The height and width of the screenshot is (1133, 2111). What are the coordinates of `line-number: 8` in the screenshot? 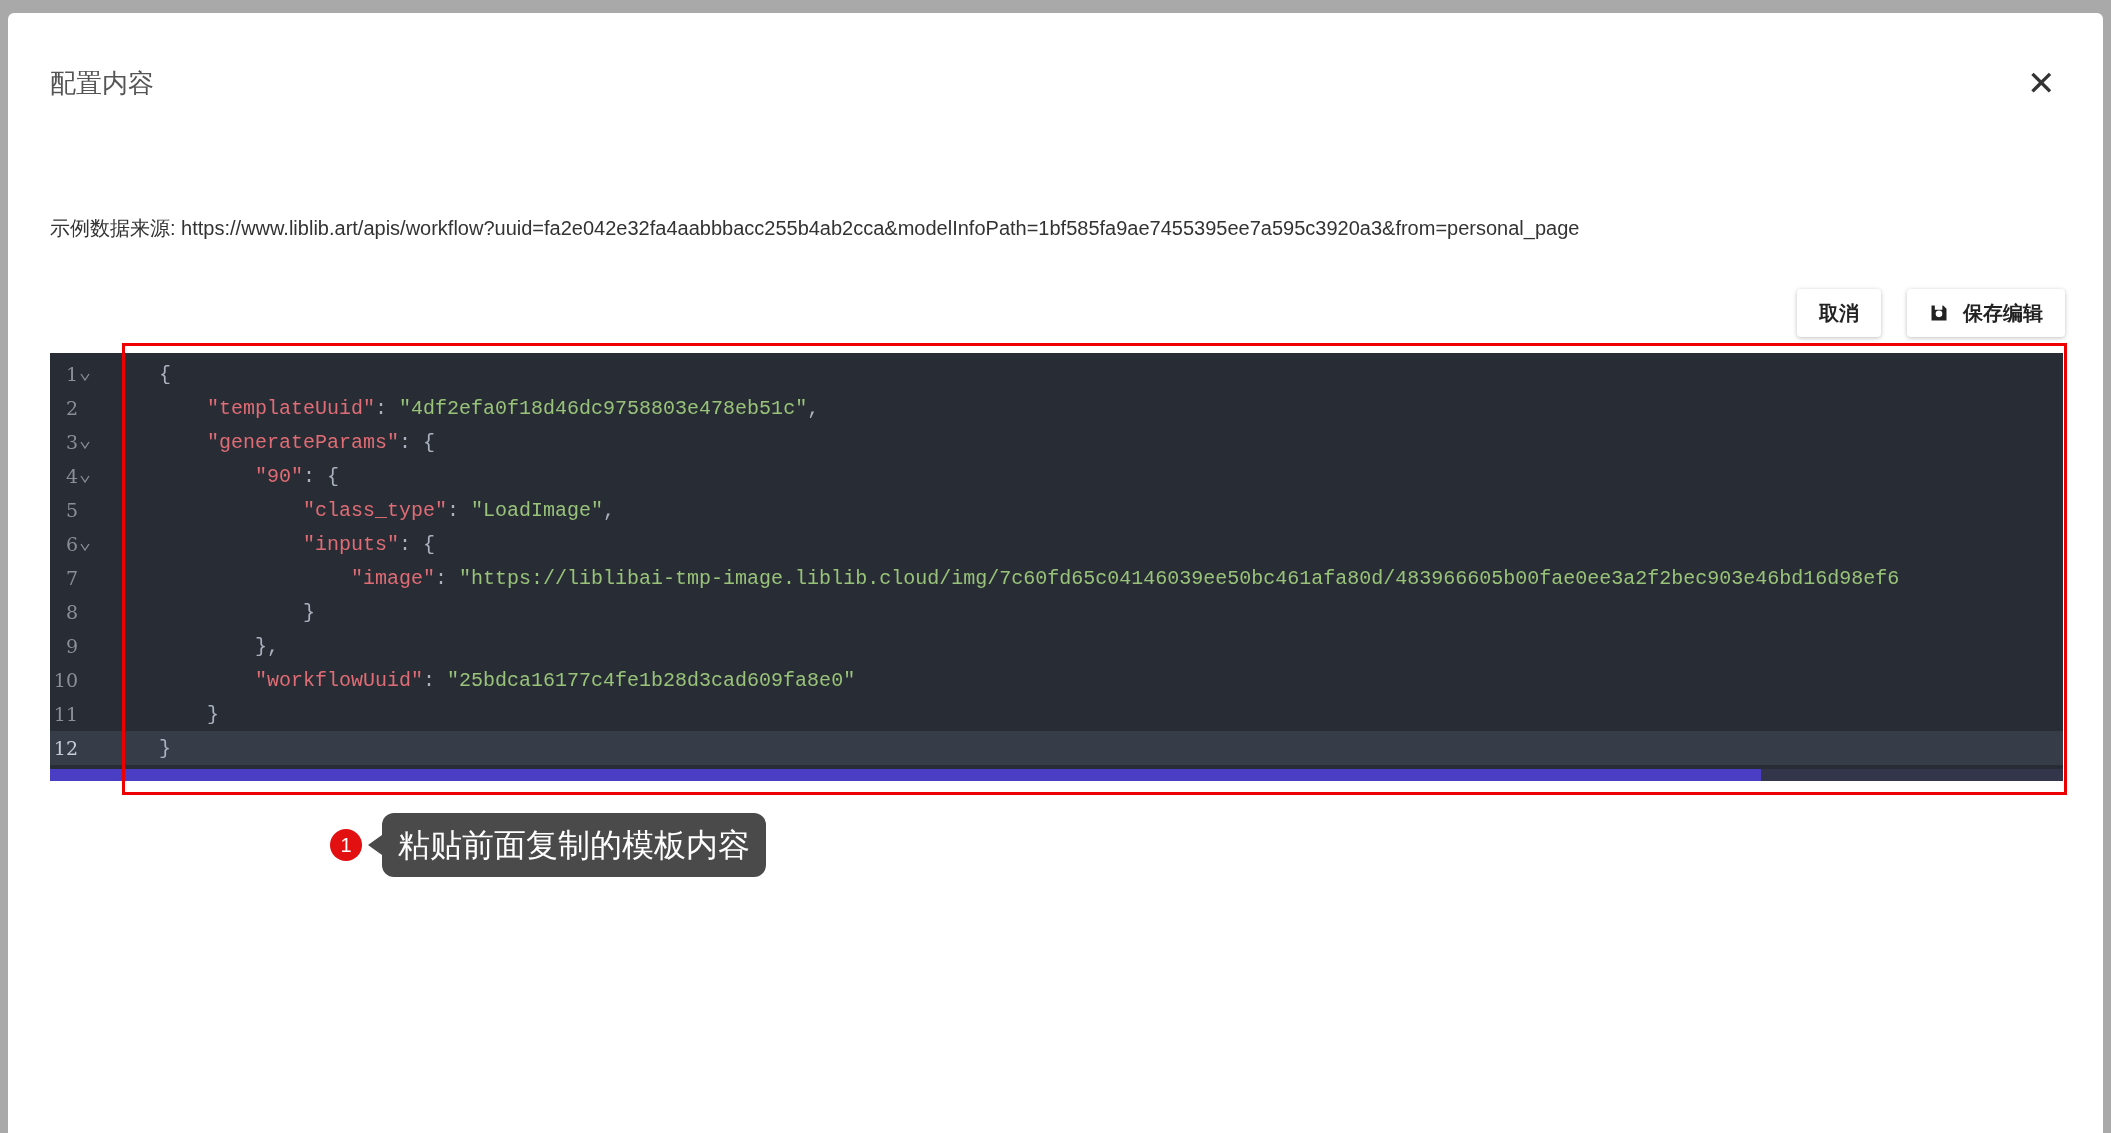 It's located at (71, 612).